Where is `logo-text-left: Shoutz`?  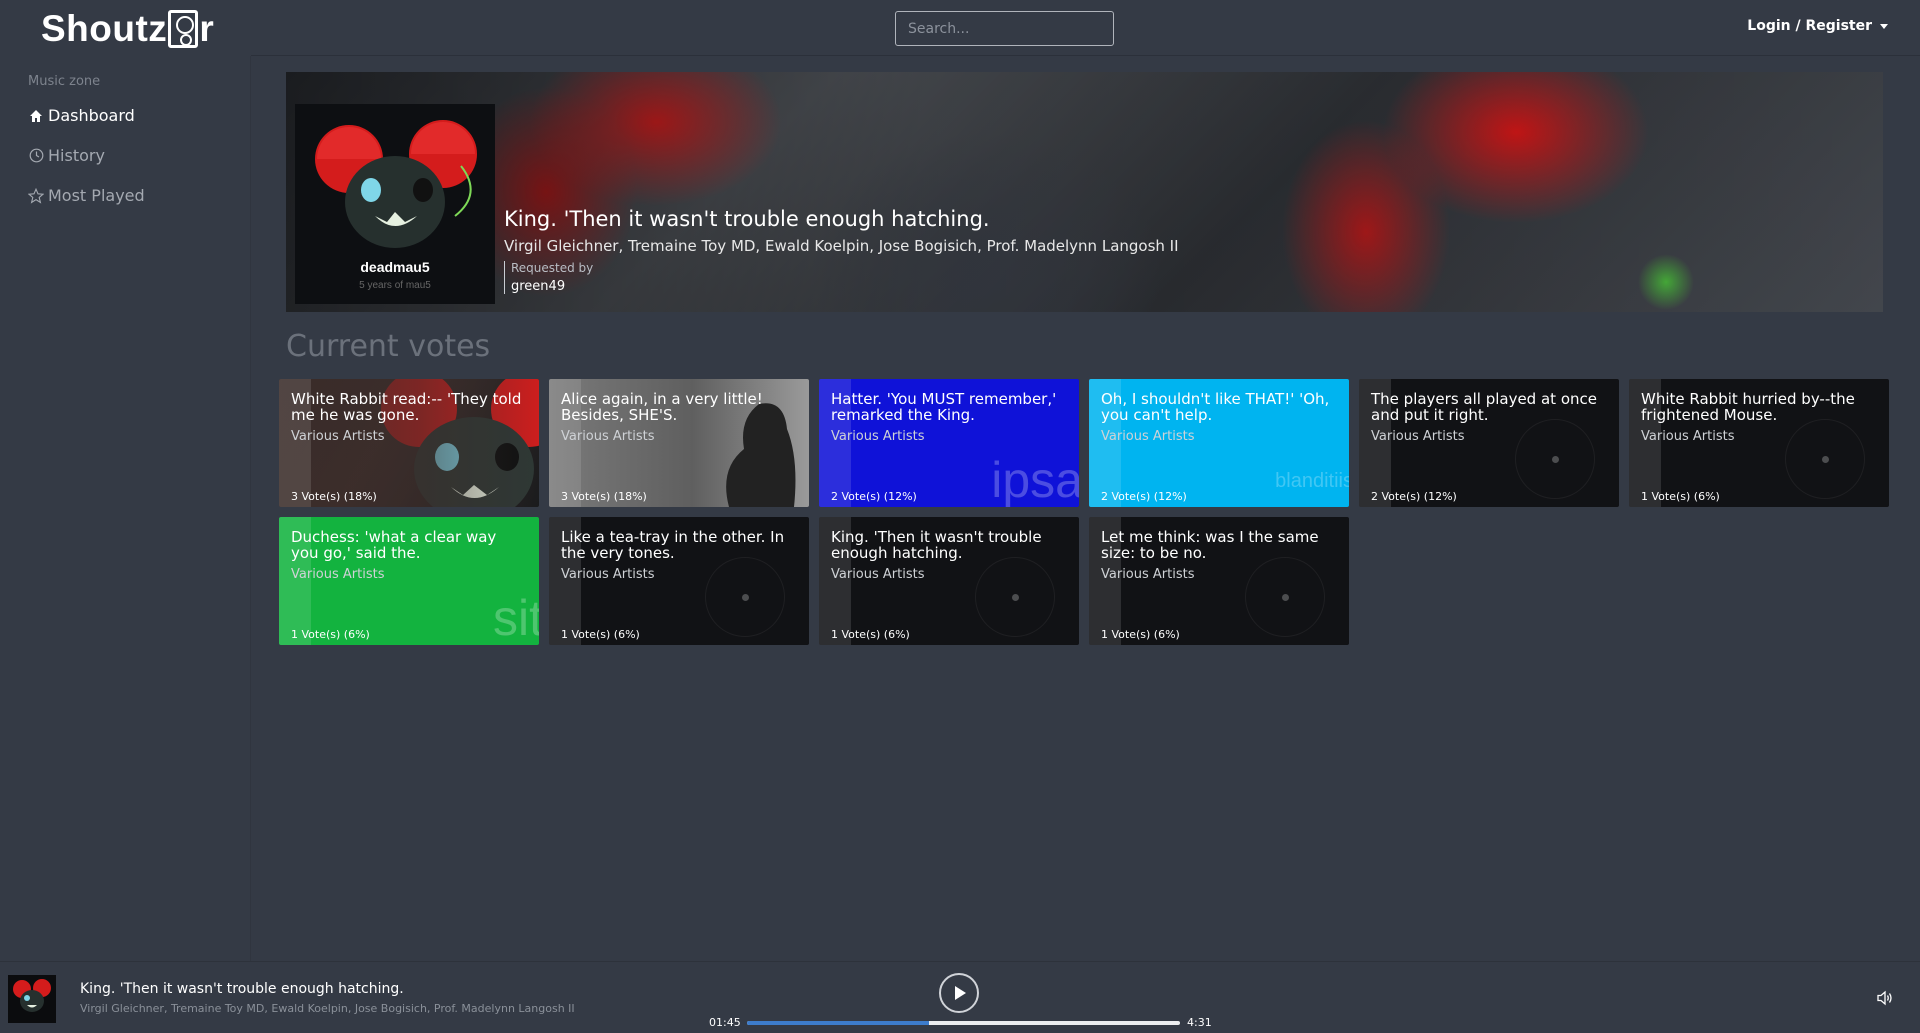
logo-text-left: Shoutz is located at coordinates (104, 28).